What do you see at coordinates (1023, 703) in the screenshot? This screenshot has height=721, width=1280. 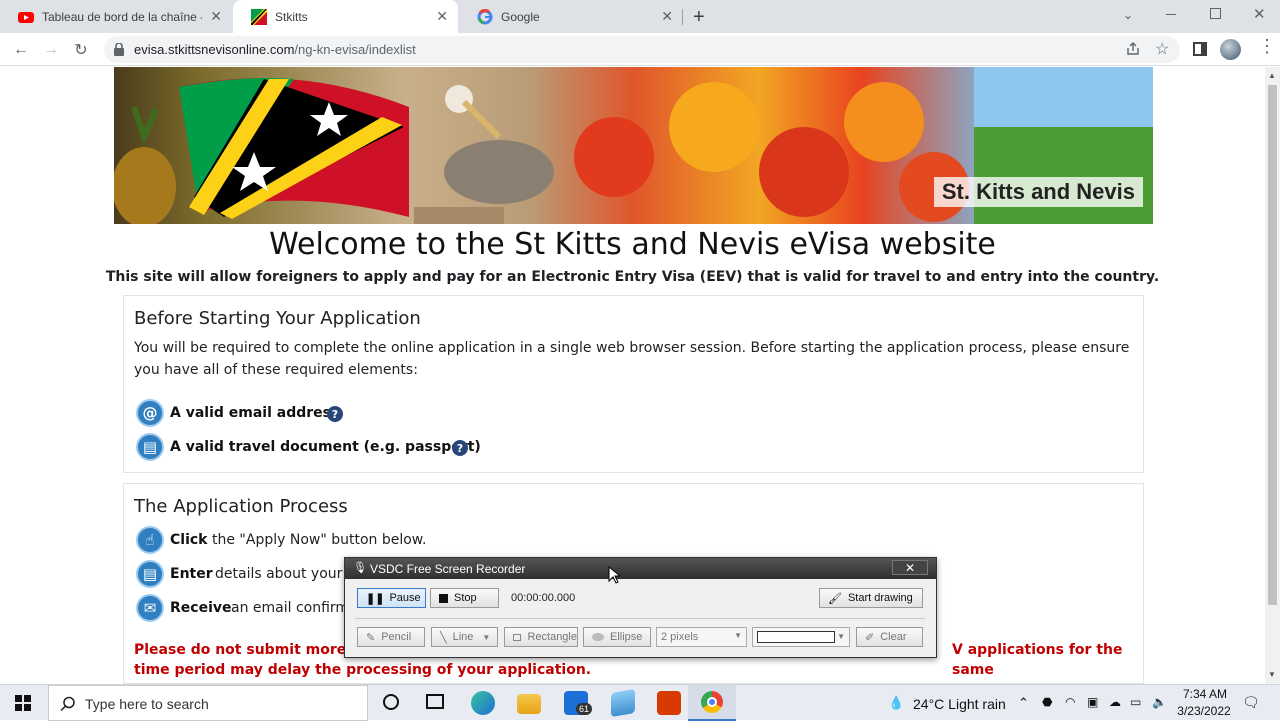 I see `chevron-up-icon: ⌃` at bounding box center [1023, 703].